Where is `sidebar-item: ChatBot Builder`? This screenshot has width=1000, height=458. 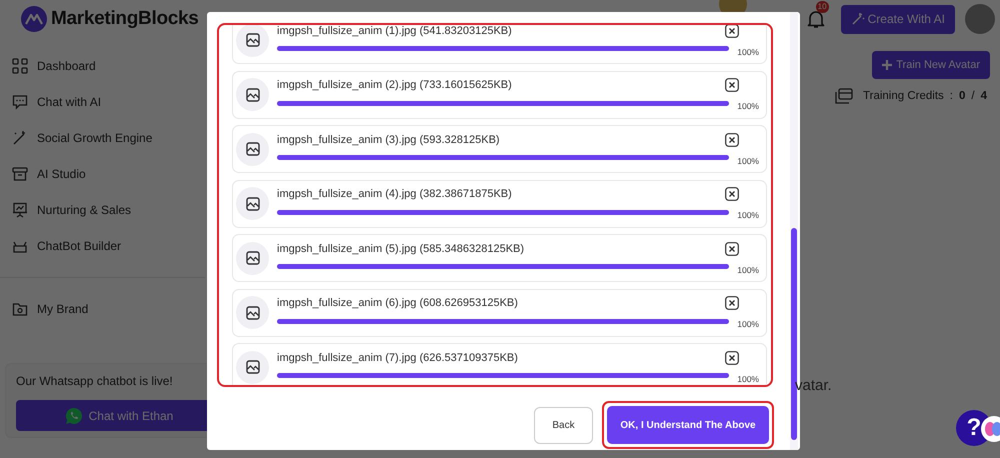
sidebar-item: ChatBot Builder is located at coordinates (102, 246).